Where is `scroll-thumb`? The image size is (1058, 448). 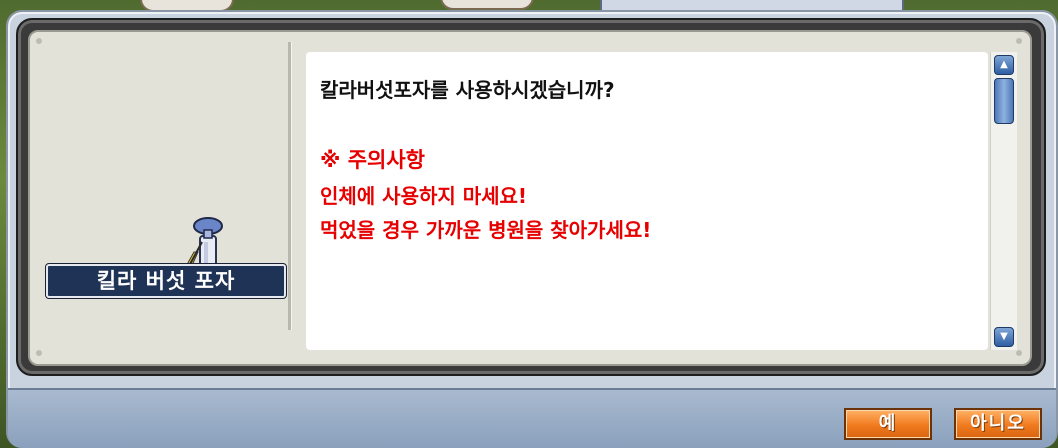 scroll-thumb is located at coordinates (1004, 101).